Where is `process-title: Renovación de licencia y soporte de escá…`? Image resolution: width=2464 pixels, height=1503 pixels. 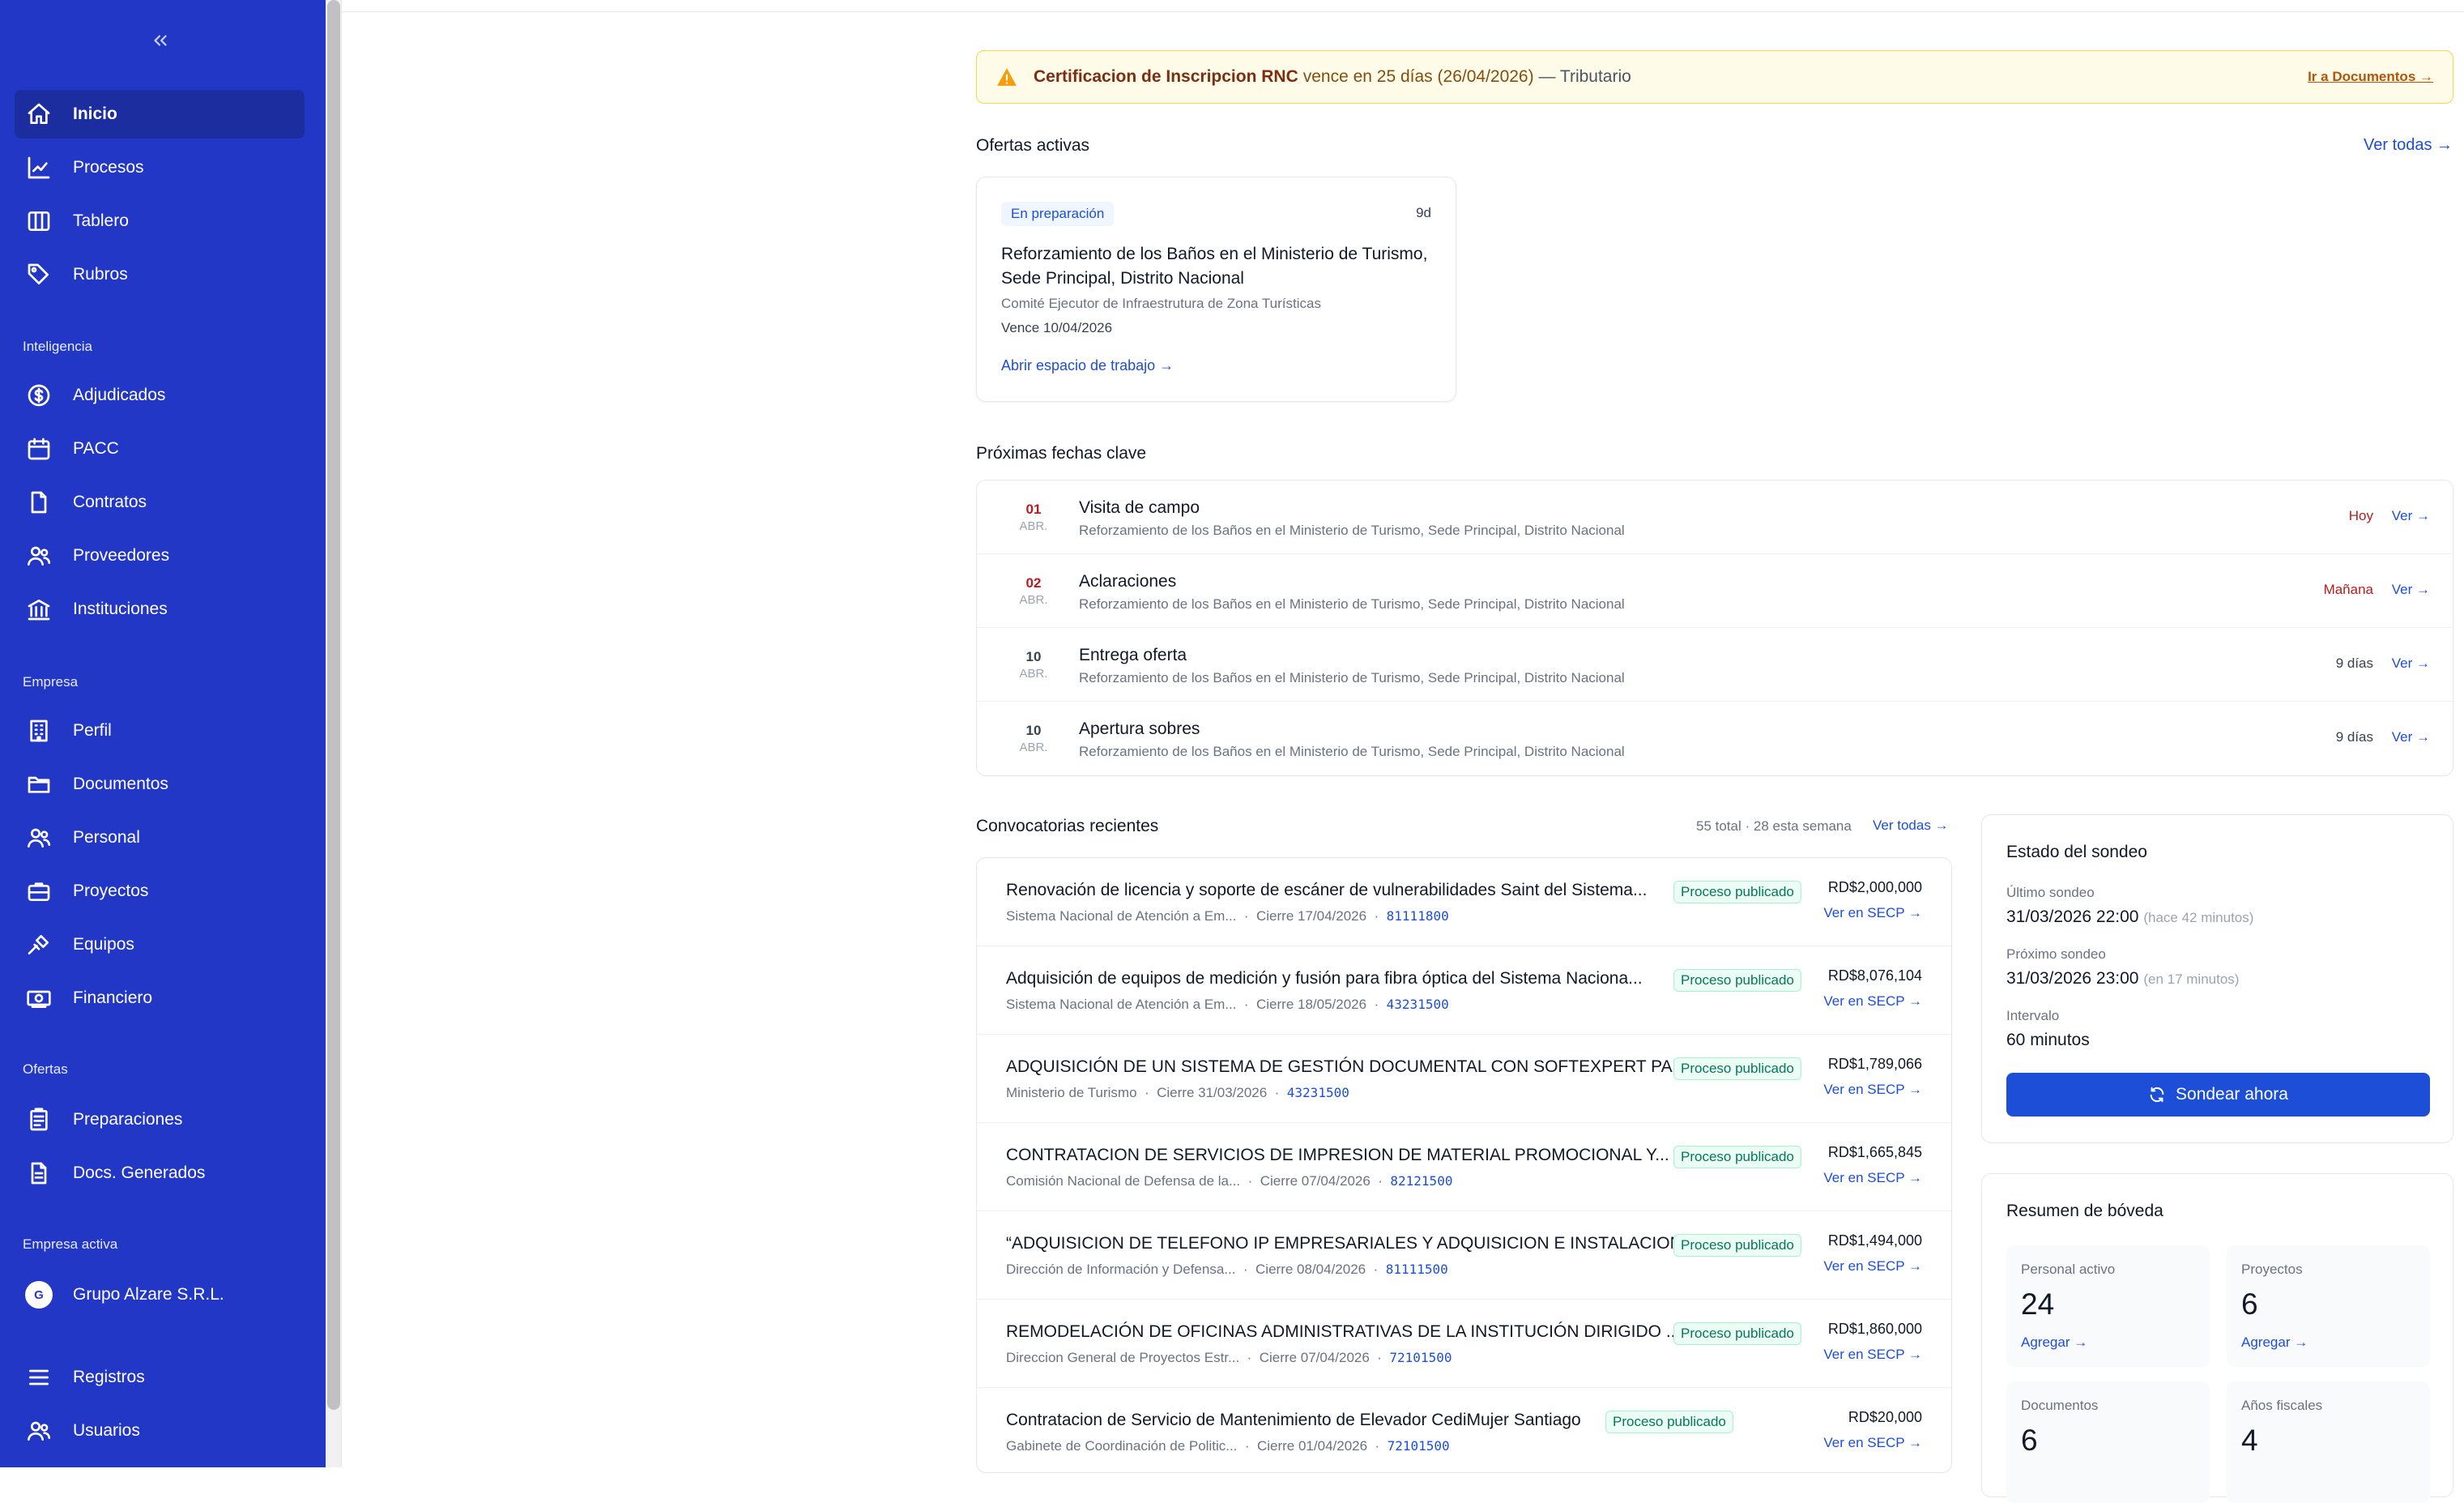 process-title: Renovación de licencia y soporte de escá… is located at coordinates (1326, 890).